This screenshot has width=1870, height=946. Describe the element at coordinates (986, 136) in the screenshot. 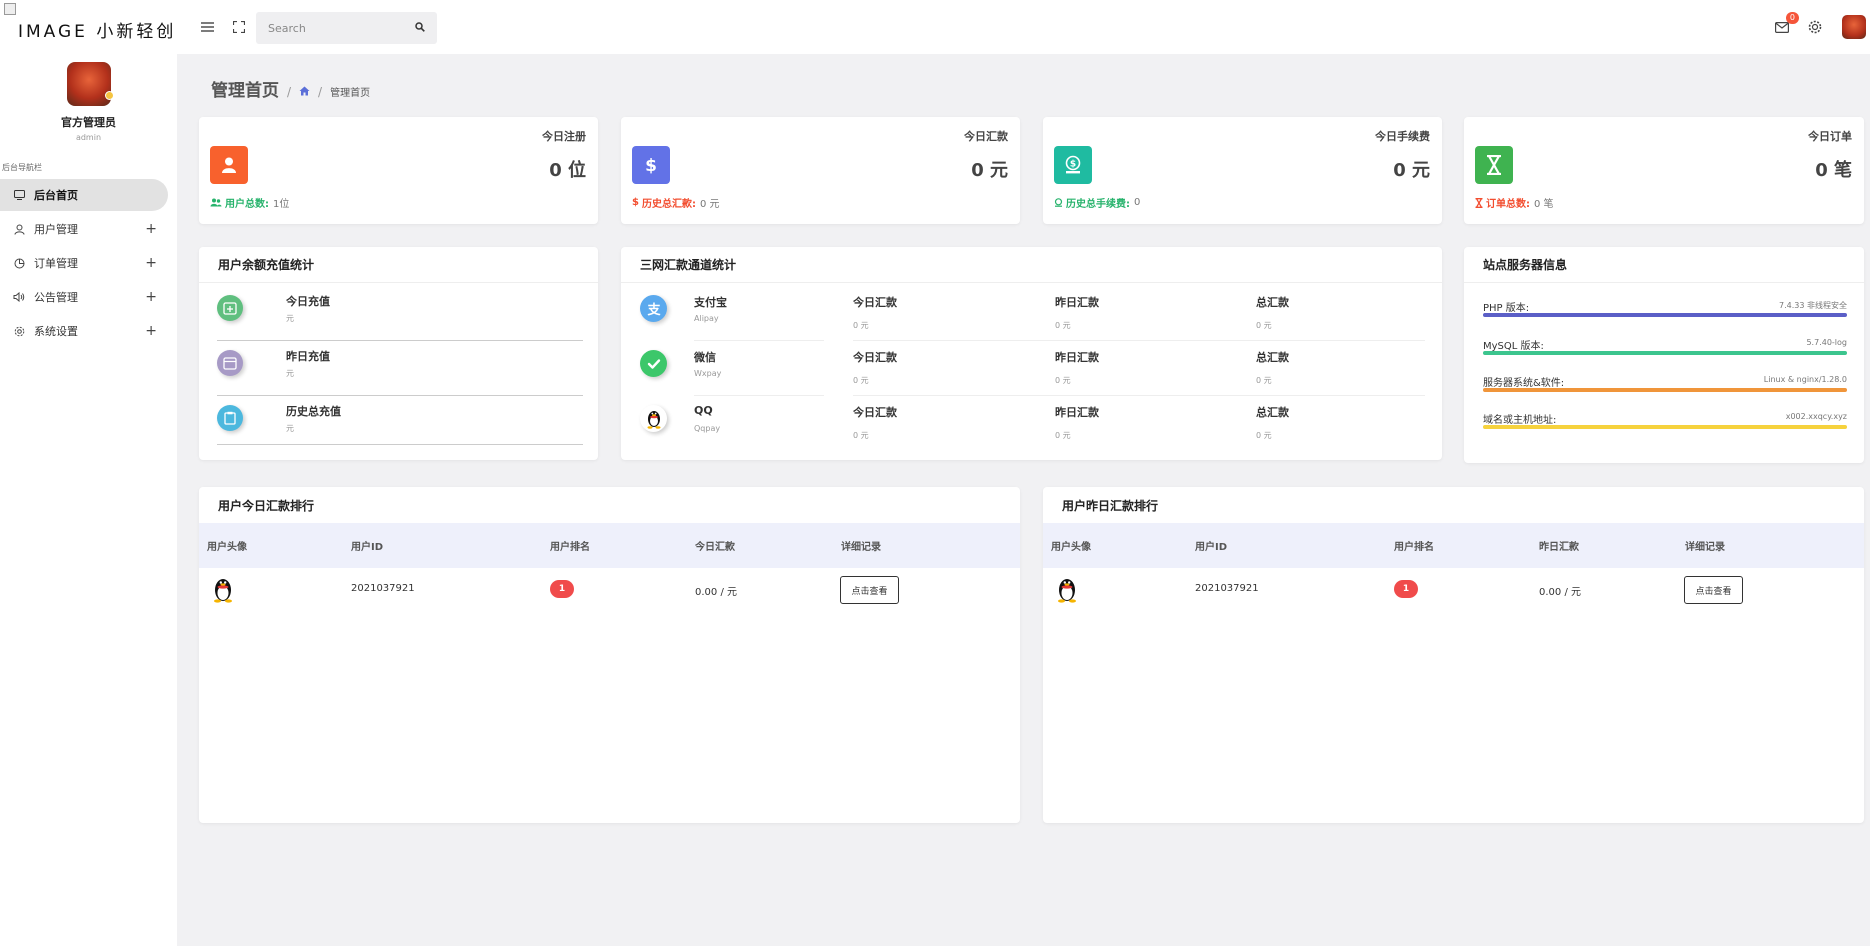

I see `stat-label: 今日汇款` at that location.